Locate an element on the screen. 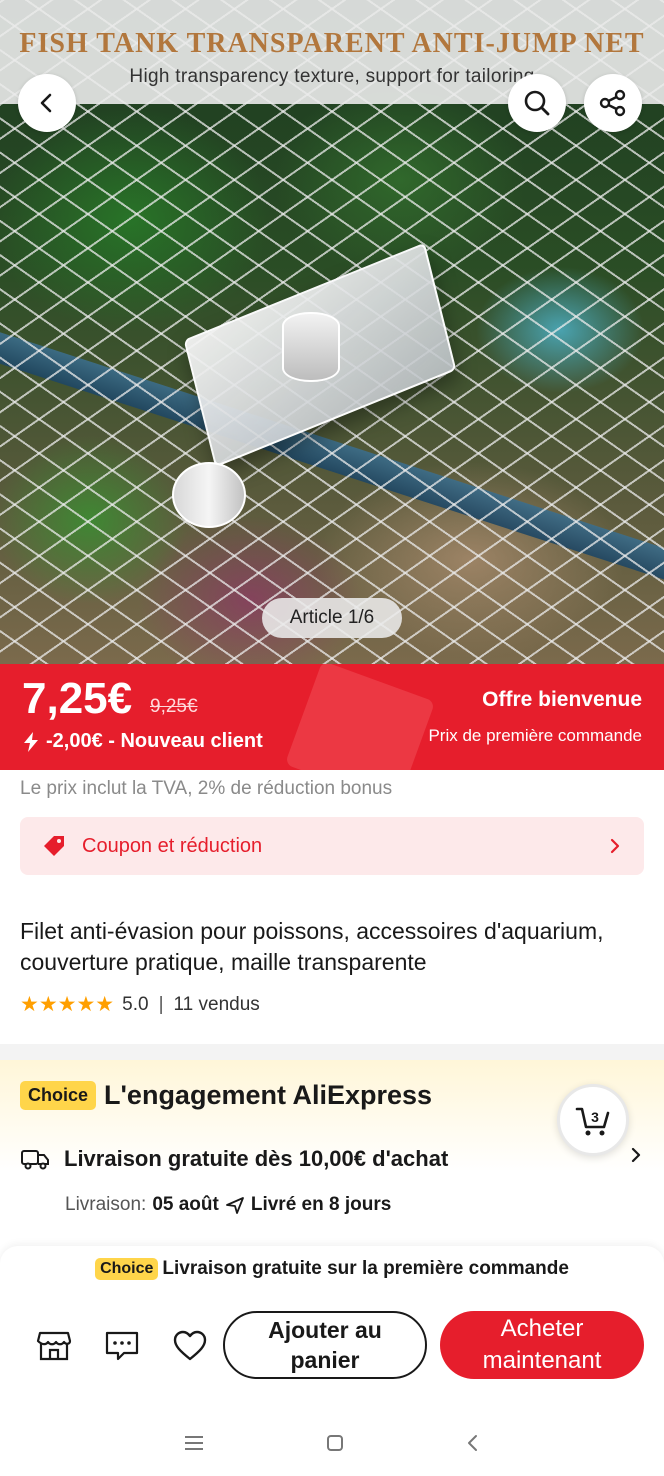 This screenshot has height=1476, width=664. banner-title: FISH TANK TRANSPARENT ANTI-JUMP NET is located at coordinates (332, 43).